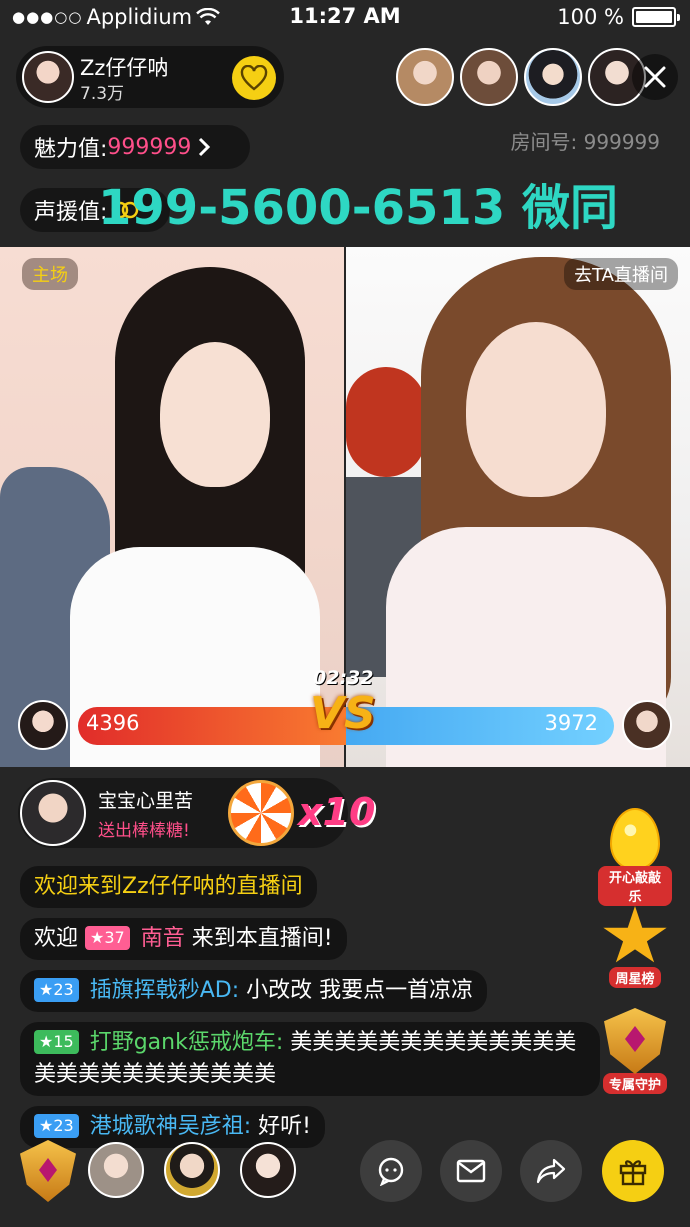  I want to click on room-id: 房间号: 999999, so click(585, 142).